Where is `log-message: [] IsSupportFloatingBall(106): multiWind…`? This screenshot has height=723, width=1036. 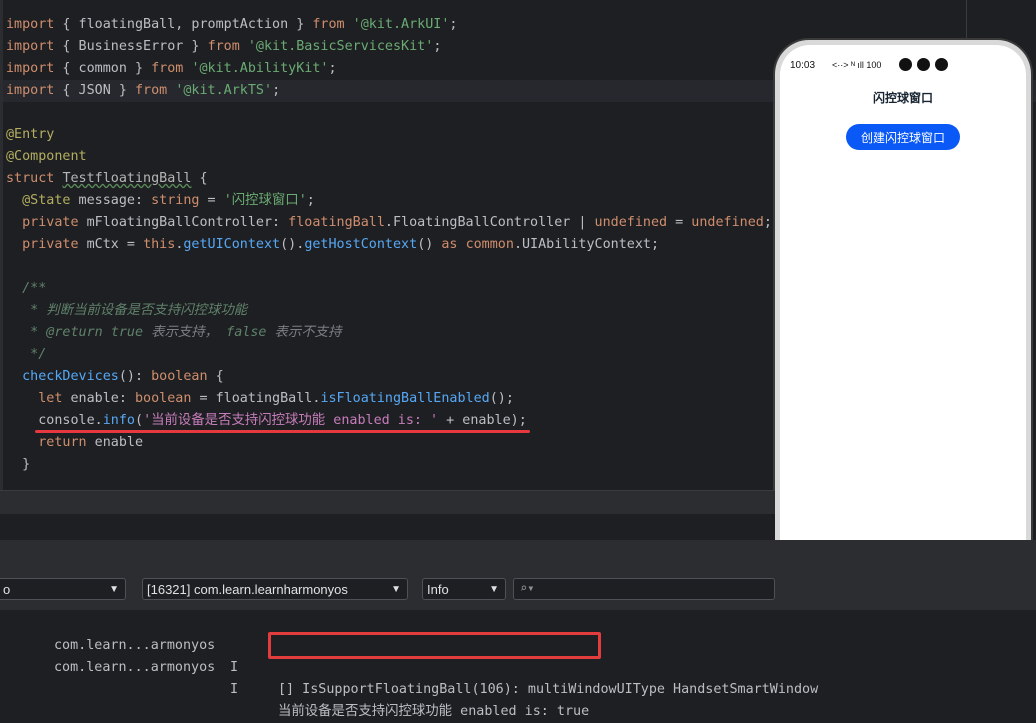 log-message: [] IsSupportFloatingBall(106): multiWind… is located at coordinates (548, 689).